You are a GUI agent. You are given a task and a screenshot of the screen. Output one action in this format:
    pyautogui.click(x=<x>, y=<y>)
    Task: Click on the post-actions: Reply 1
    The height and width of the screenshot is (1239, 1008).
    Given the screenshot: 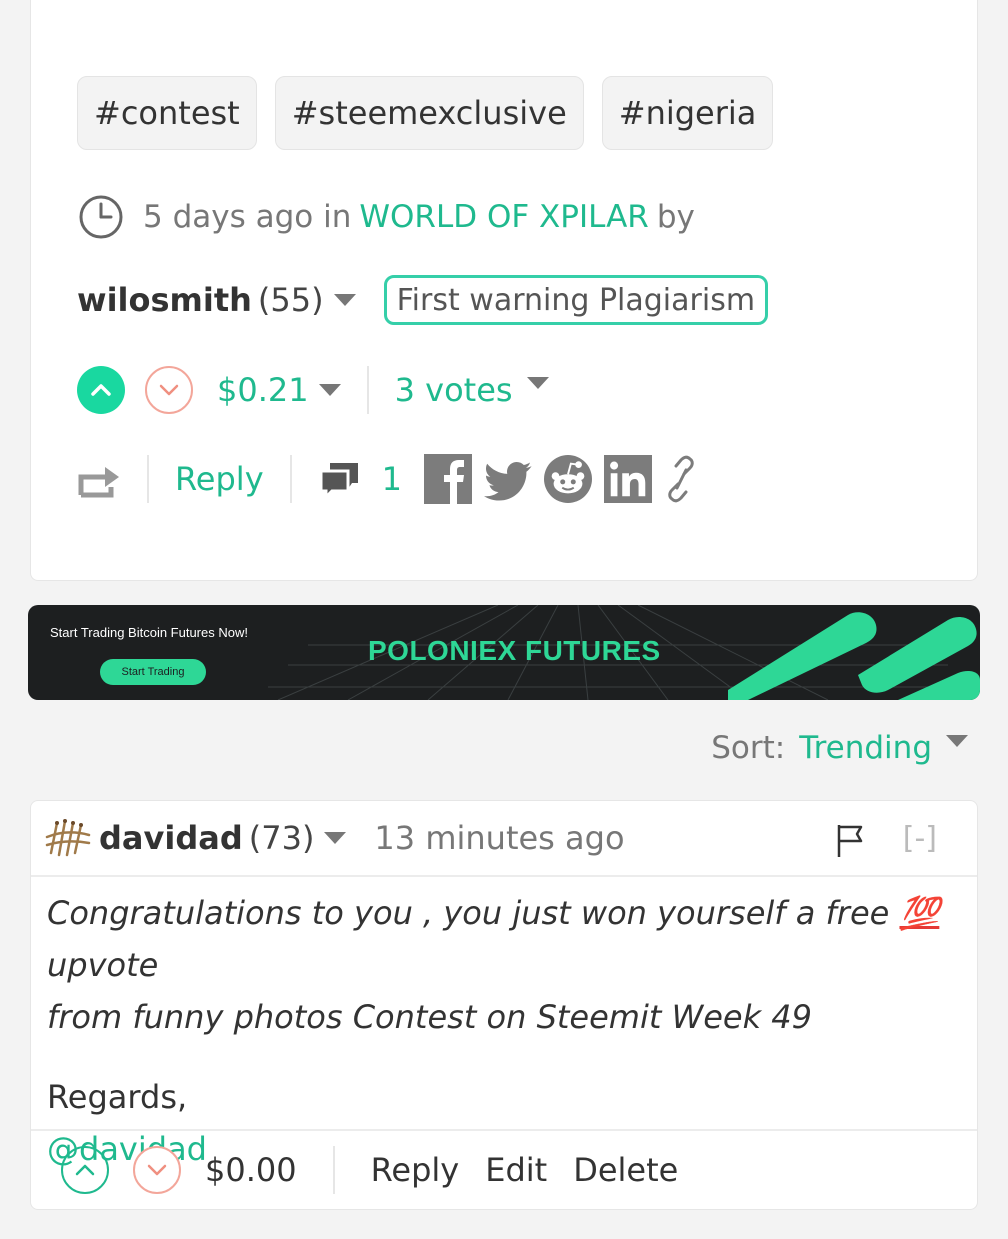 What is the action you would take?
    pyautogui.click(x=387, y=479)
    